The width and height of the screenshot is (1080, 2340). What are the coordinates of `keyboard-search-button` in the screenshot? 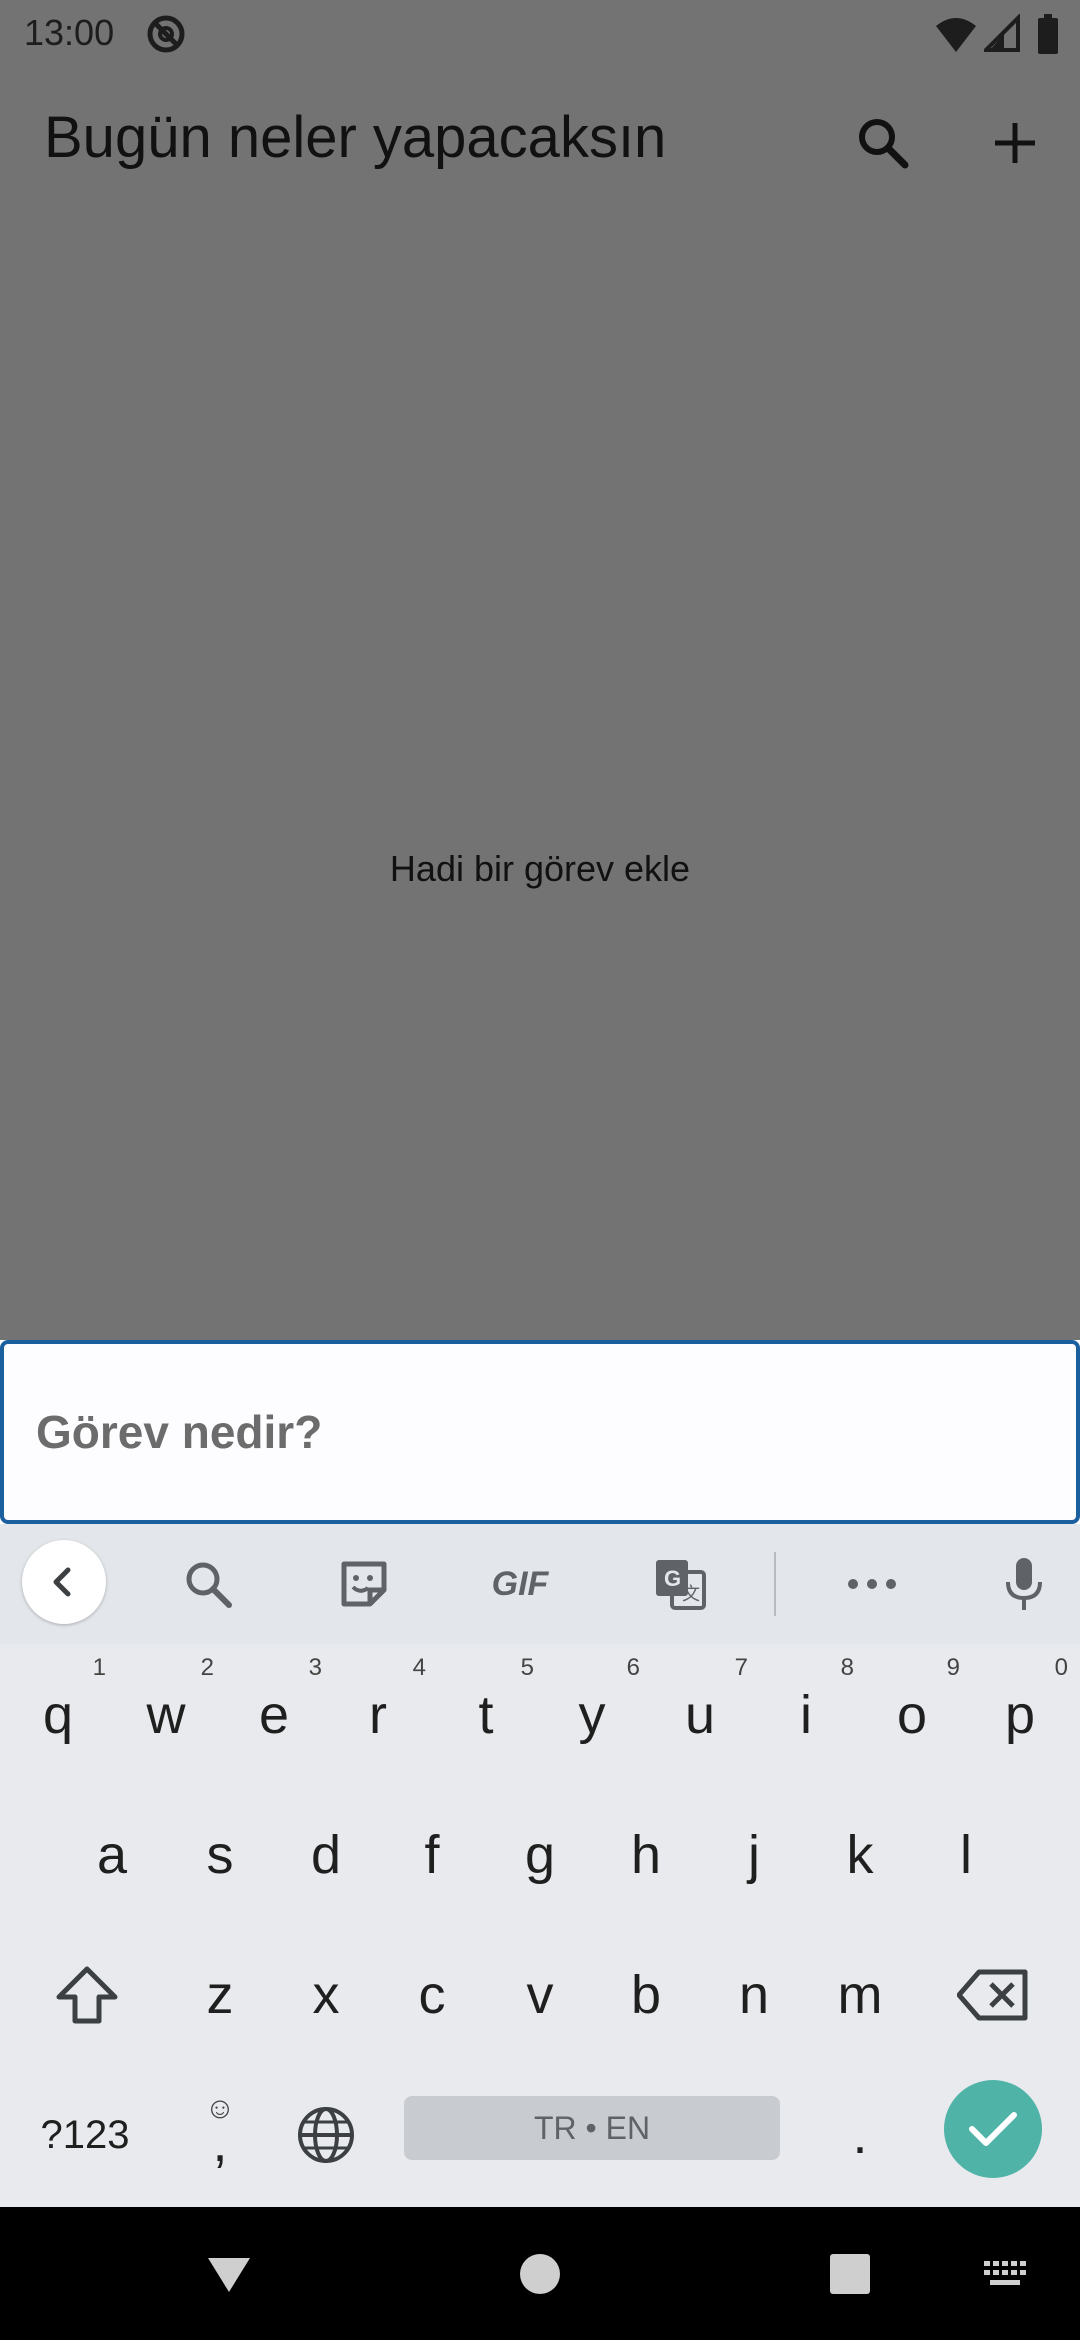 It's located at (208, 1584).